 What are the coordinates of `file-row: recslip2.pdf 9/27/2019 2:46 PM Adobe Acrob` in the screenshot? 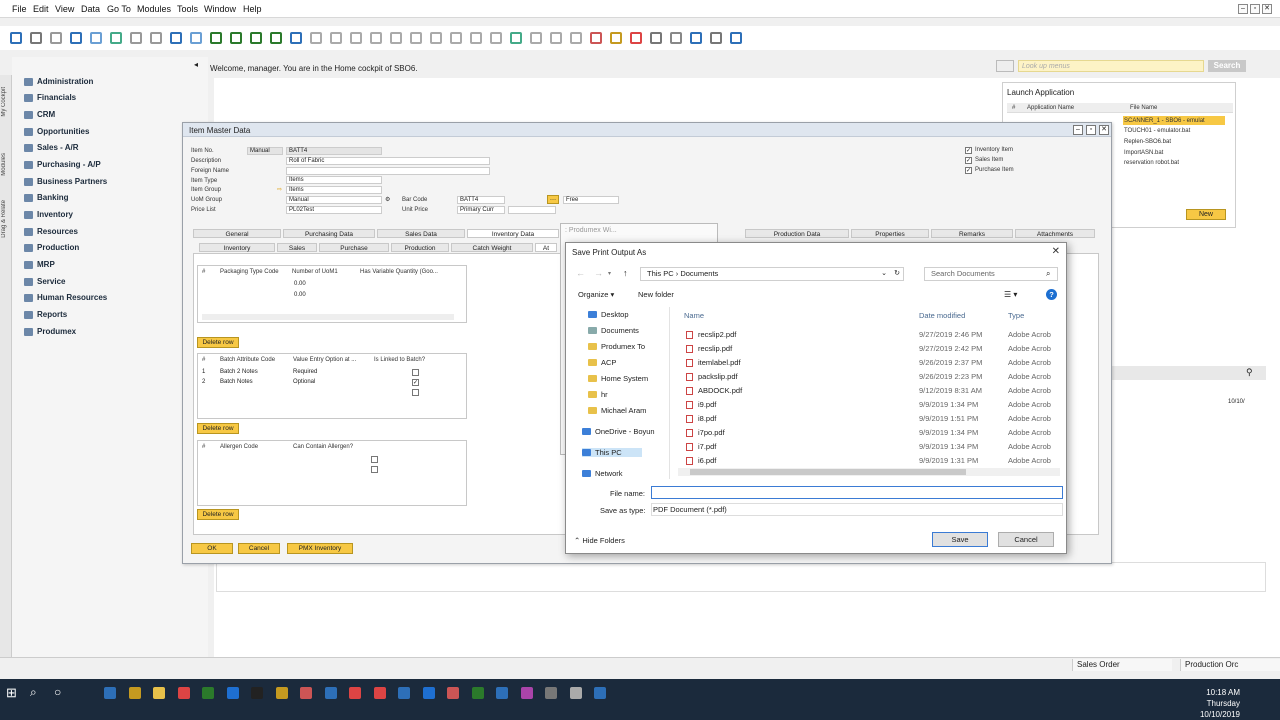 It's located at (869, 335).